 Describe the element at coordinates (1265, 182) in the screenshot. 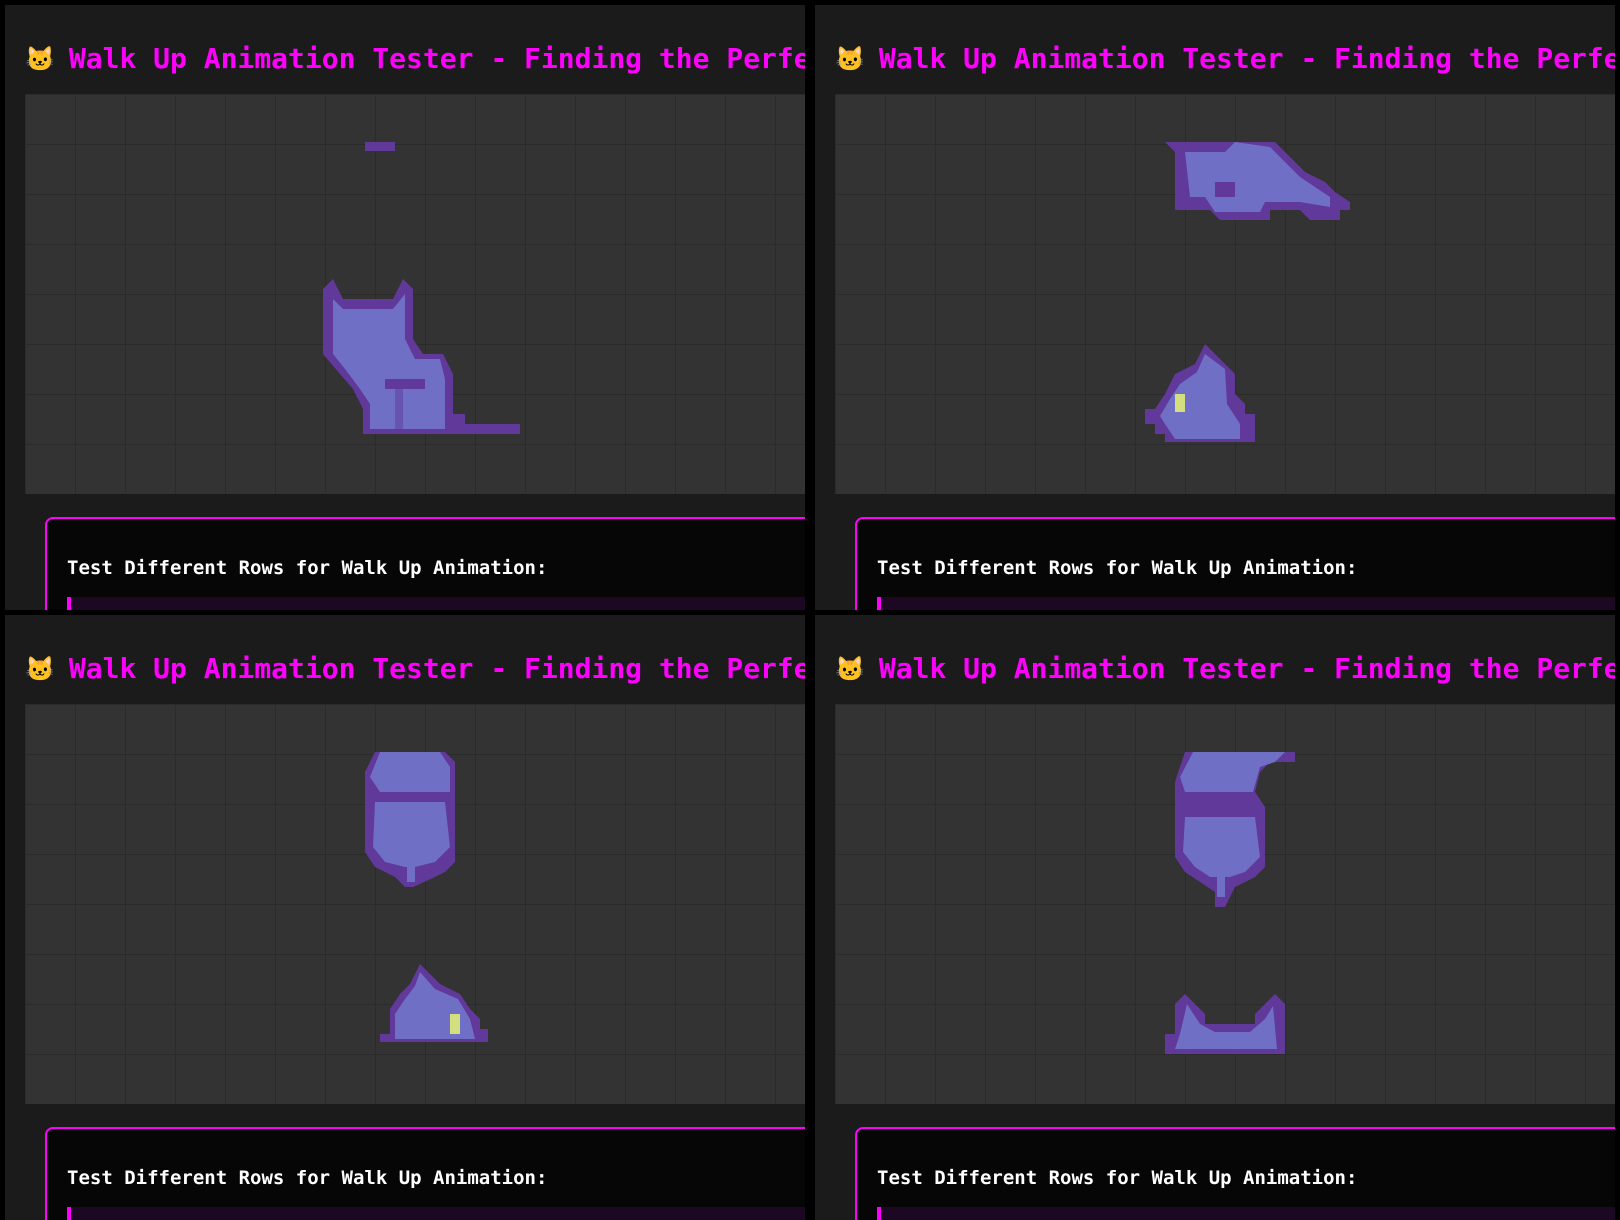

I see `cat-lying-sprite` at that location.